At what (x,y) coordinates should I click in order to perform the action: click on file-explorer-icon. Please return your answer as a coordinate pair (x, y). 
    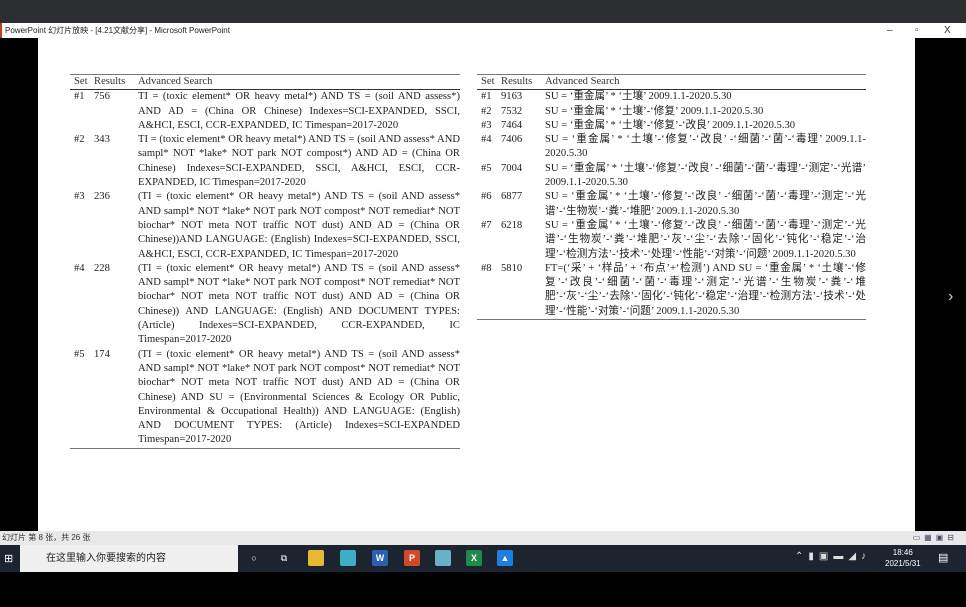
    Looking at the image, I should click on (316, 558).